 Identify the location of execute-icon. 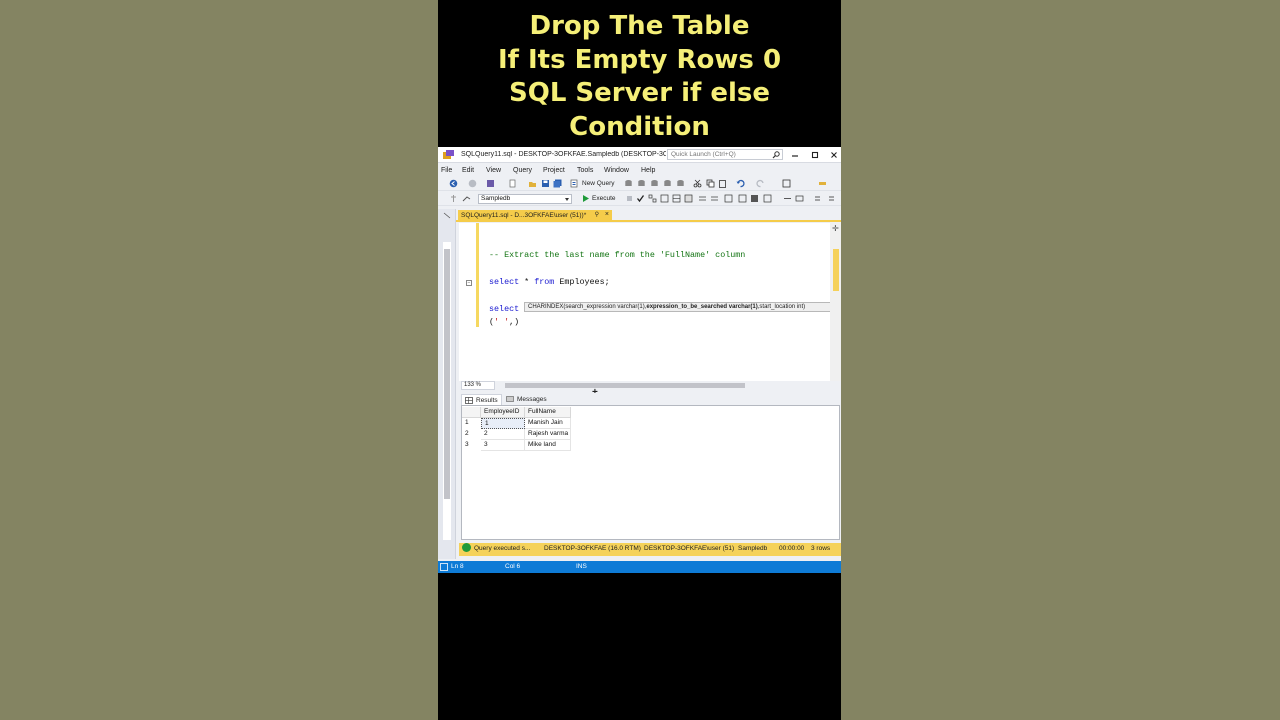
(585, 198).